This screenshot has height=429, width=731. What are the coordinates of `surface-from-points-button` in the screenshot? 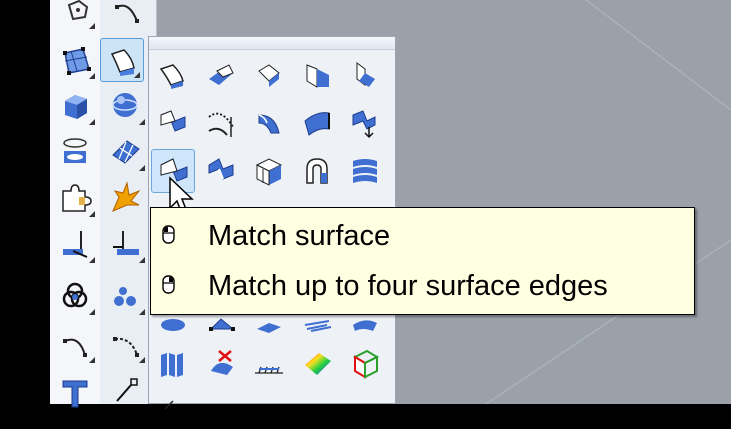 It's located at (173, 75).